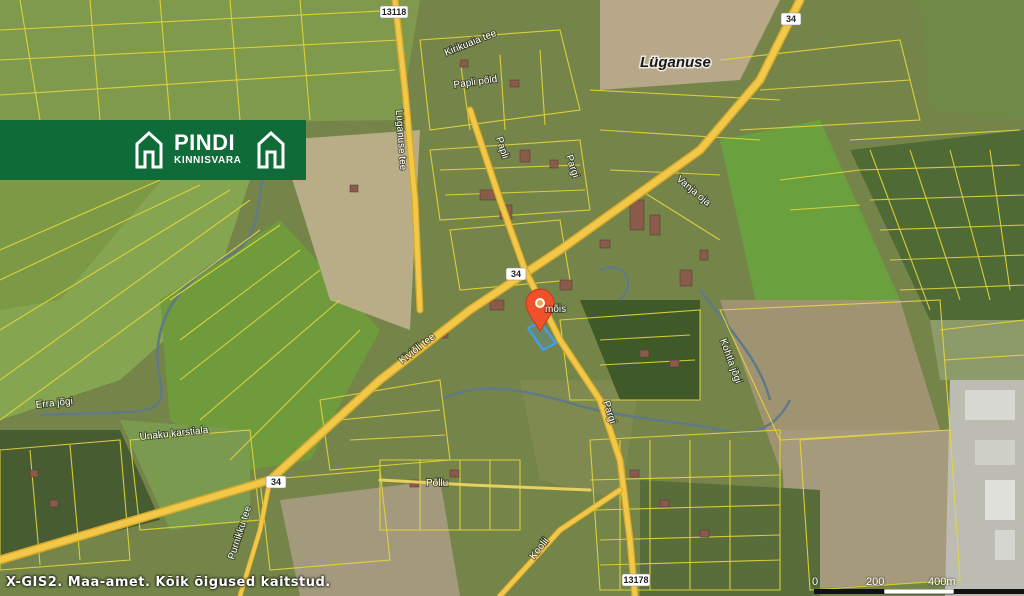 The width and height of the screenshot is (1024, 596). Describe the element at coordinates (555, 309) in the screenshot. I see `estate-label: mõis` at that location.